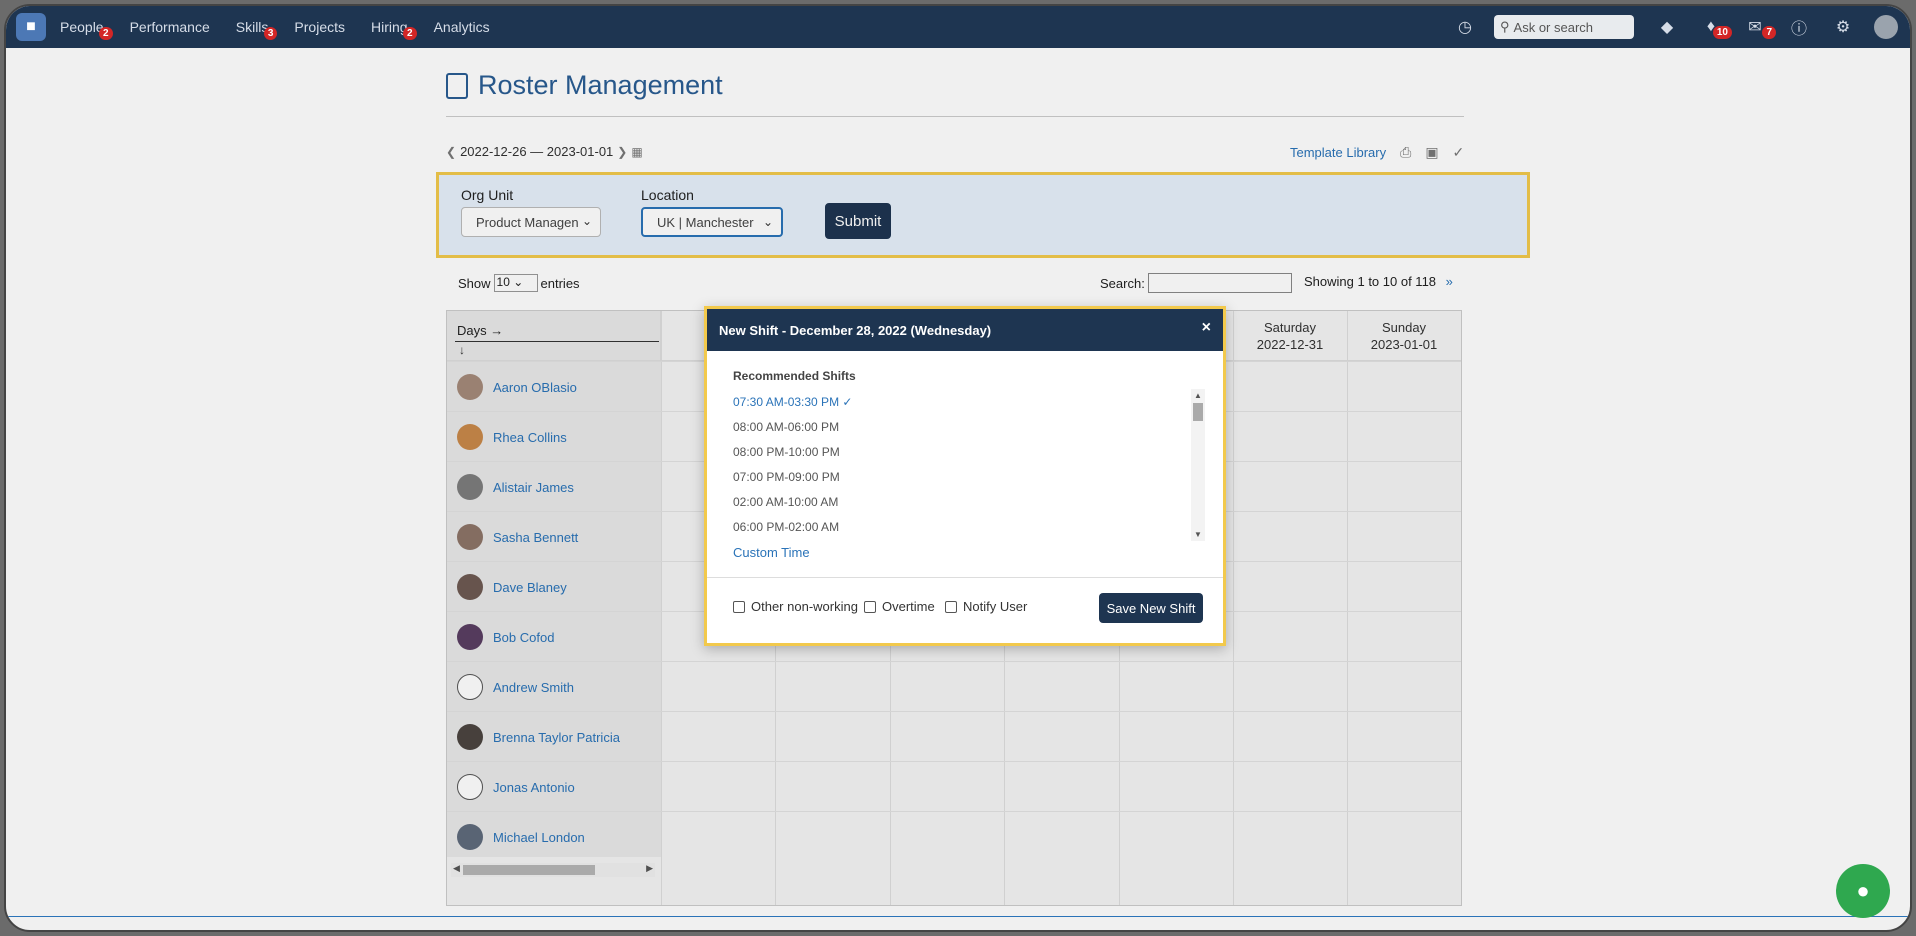  What do you see at coordinates (31, 27) in the screenshot?
I see `app-logo-icon: ■` at bounding box center [31, 27].